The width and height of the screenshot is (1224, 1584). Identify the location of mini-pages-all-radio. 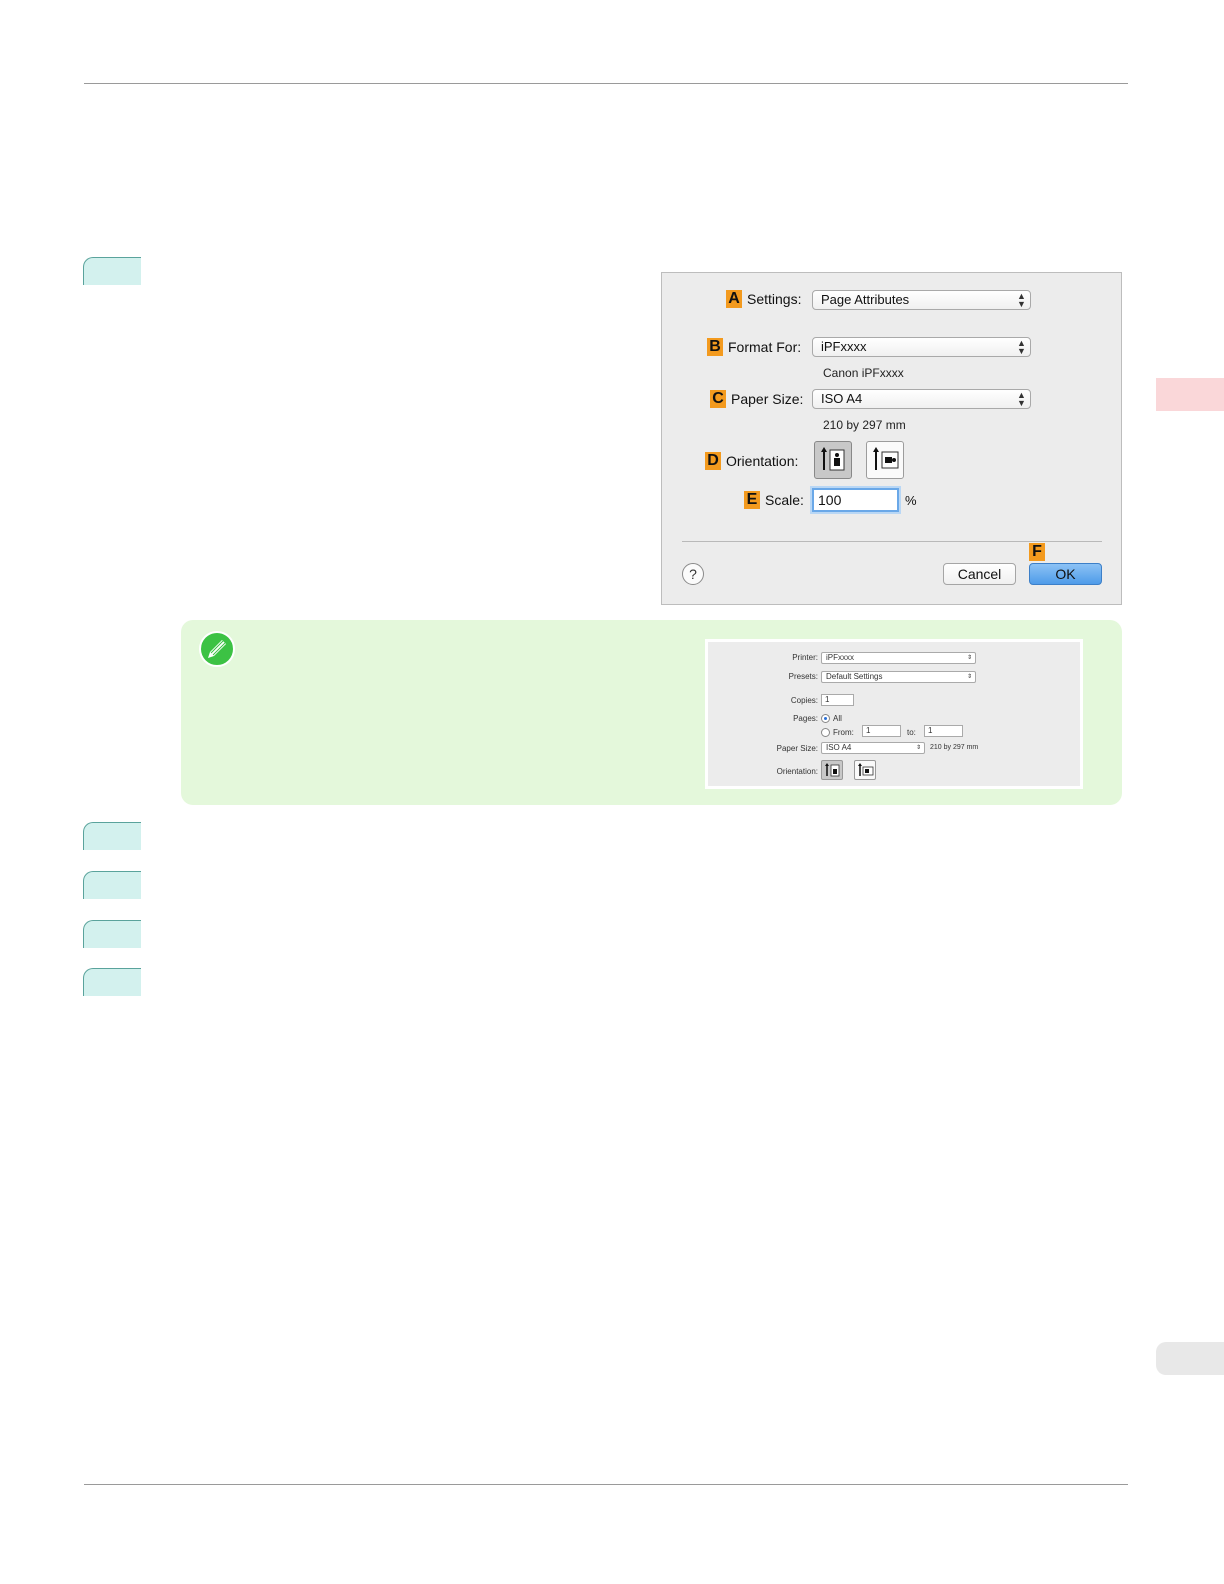
(825, 718).